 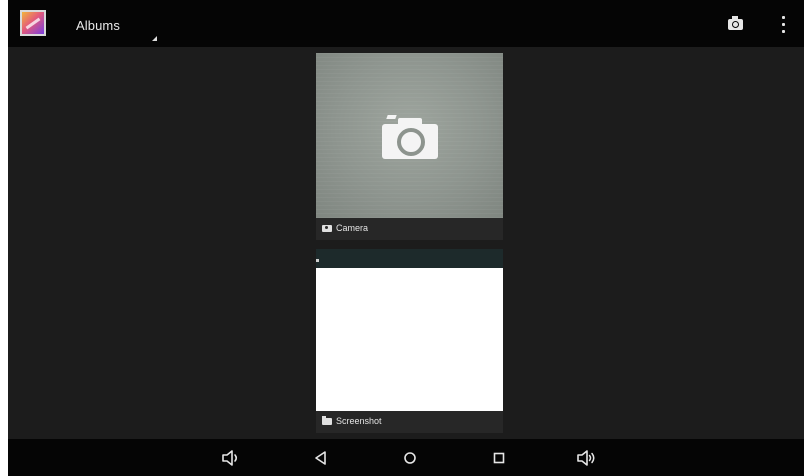 I want to click on volume-down-icon, so click(x=230, y=458).